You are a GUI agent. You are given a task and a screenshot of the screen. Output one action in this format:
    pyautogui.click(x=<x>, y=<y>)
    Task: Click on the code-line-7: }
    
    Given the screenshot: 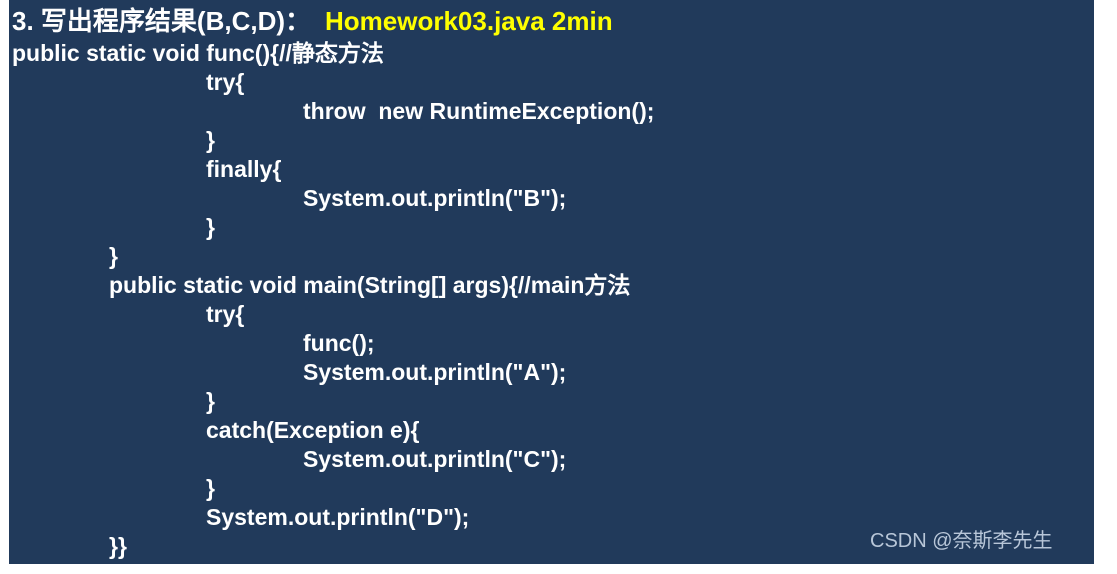 What is the action you would take?
    pyautogui.click(x=210, y=227)
    